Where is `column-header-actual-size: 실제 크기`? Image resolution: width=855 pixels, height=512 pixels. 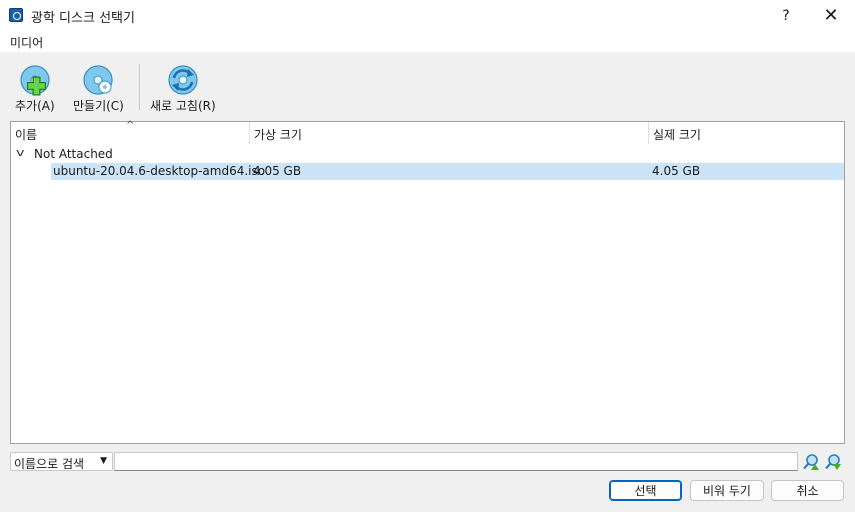
column-header-actual-size: 실제 크기 is located at coordinates (677, 134).